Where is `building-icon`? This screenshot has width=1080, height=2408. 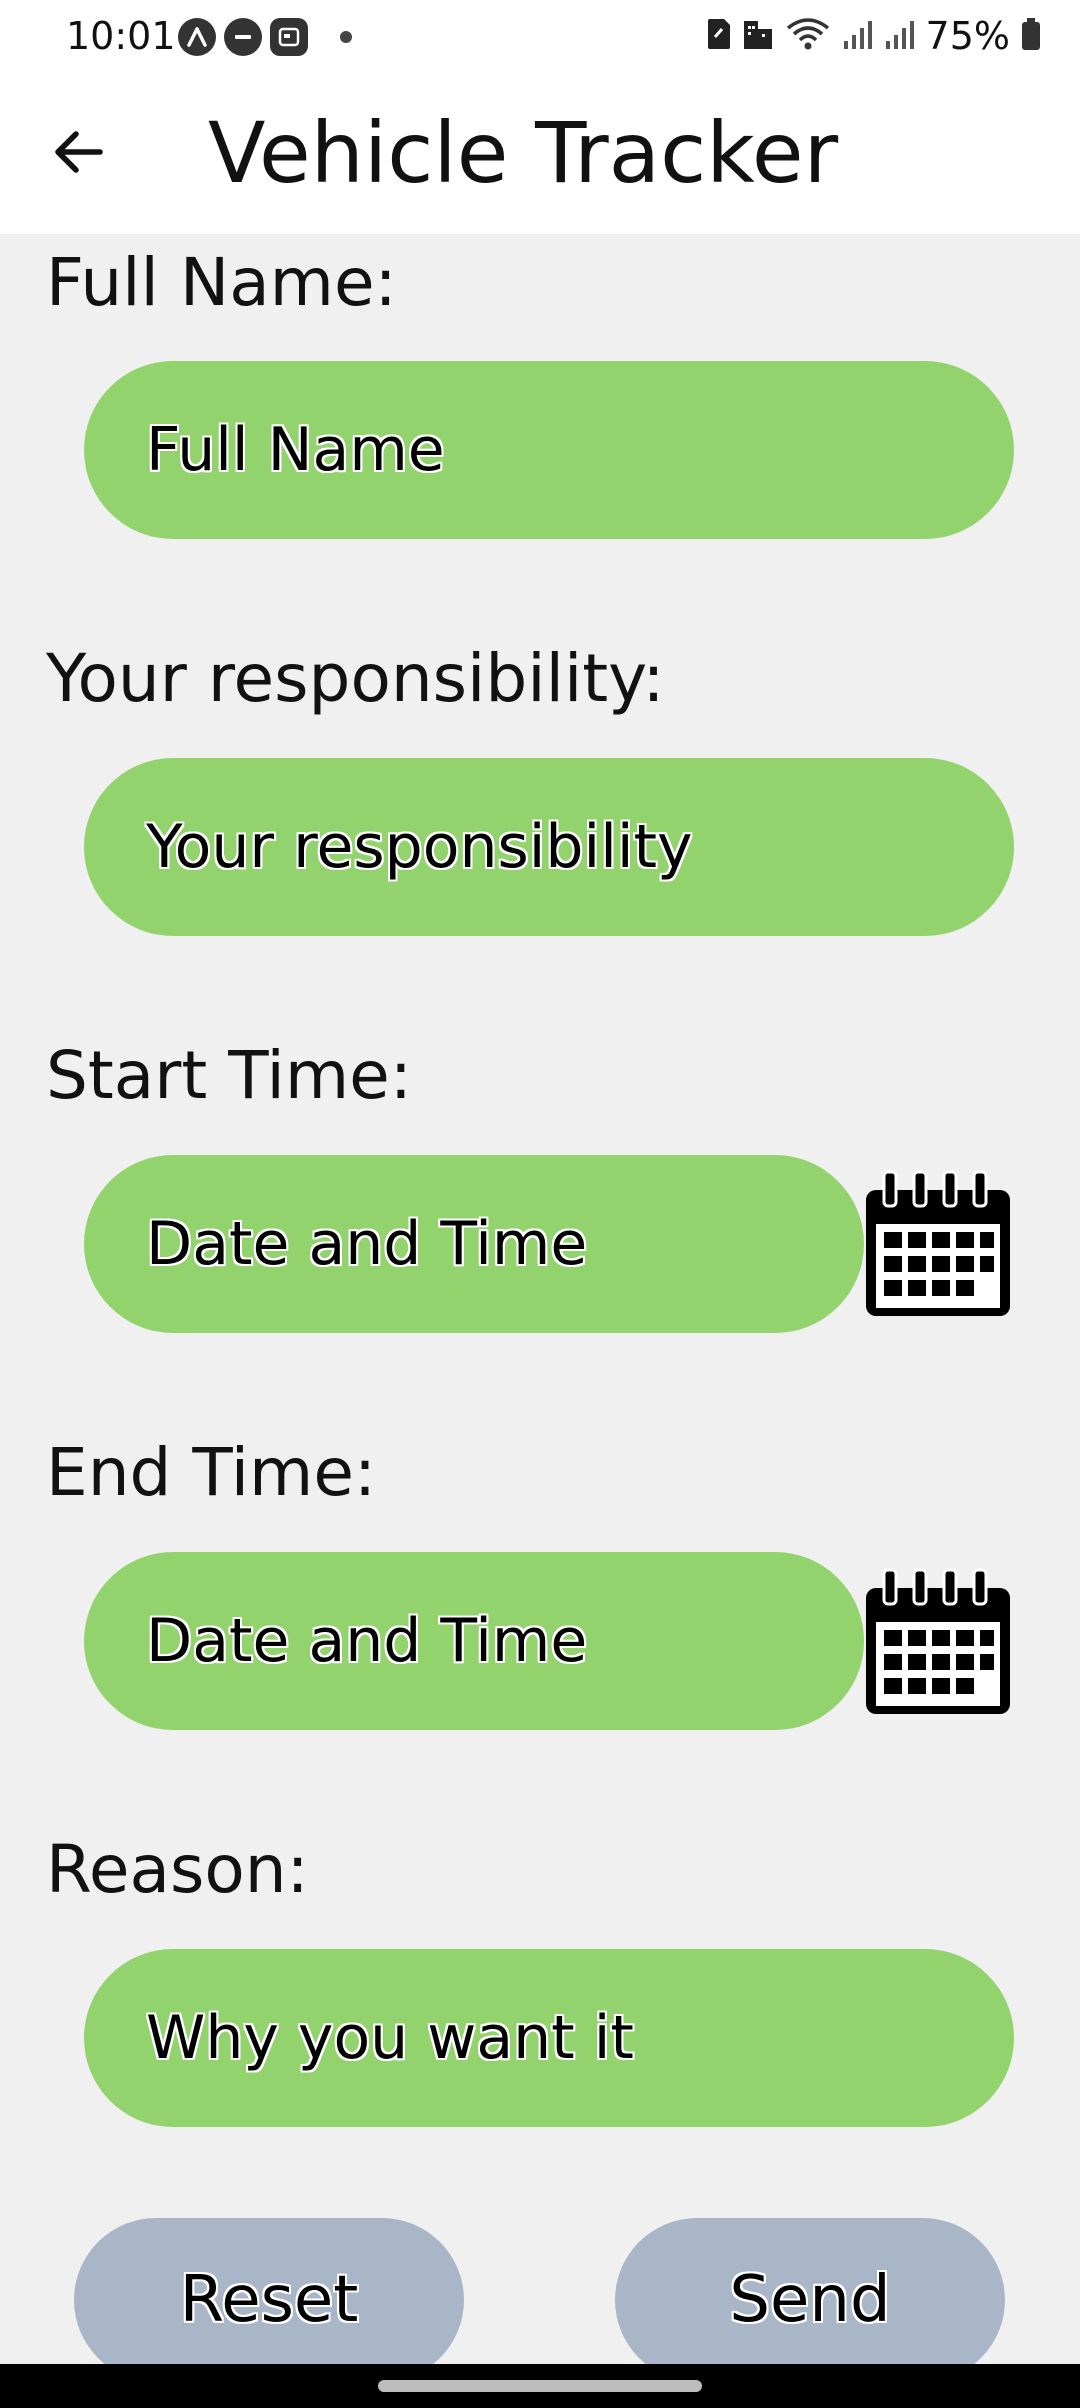
building-icon is located at coordinates (758, 36).